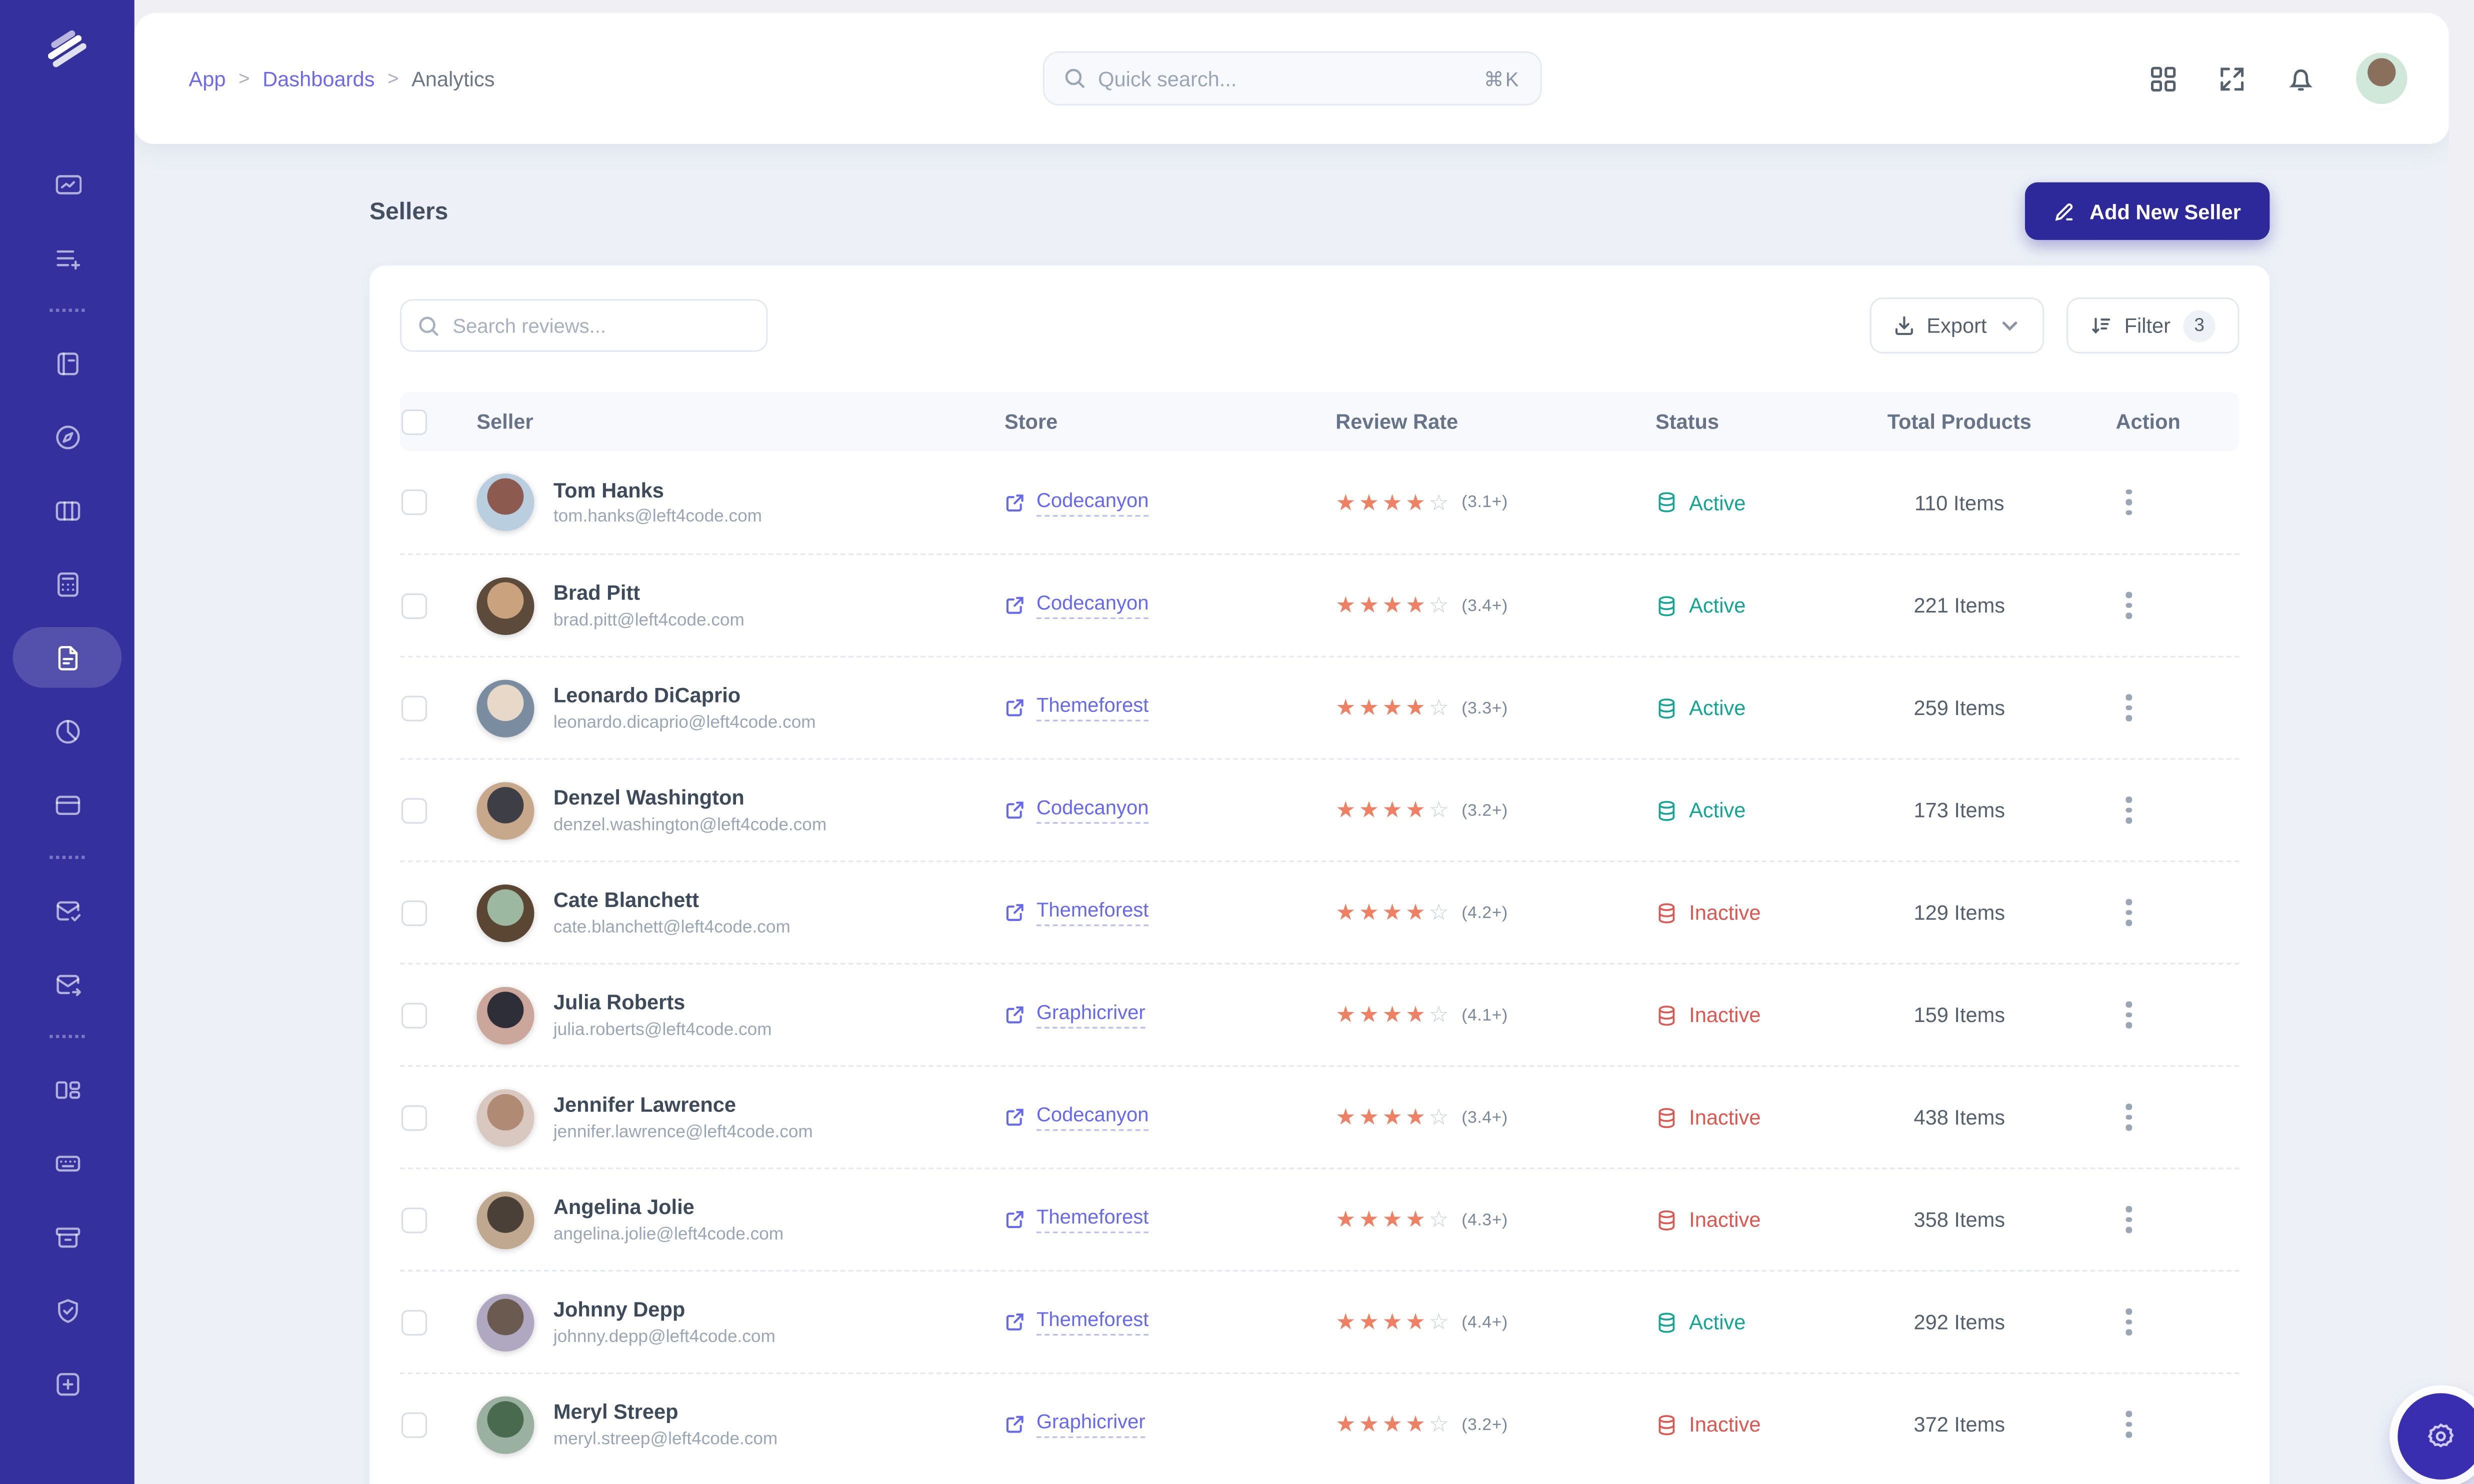 Image resolution: width=2474 pixels, height=1484 pixels. I want to click on seller-name: Meryl Streep, so click(666, 1412).